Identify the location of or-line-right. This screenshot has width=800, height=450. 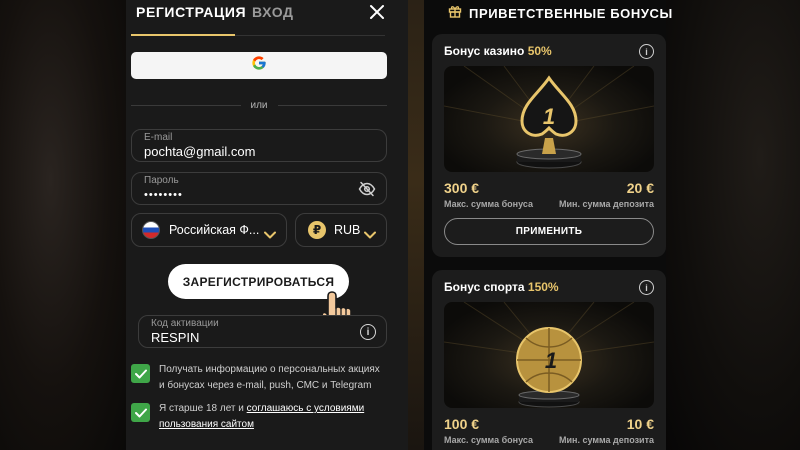
(332, 105).